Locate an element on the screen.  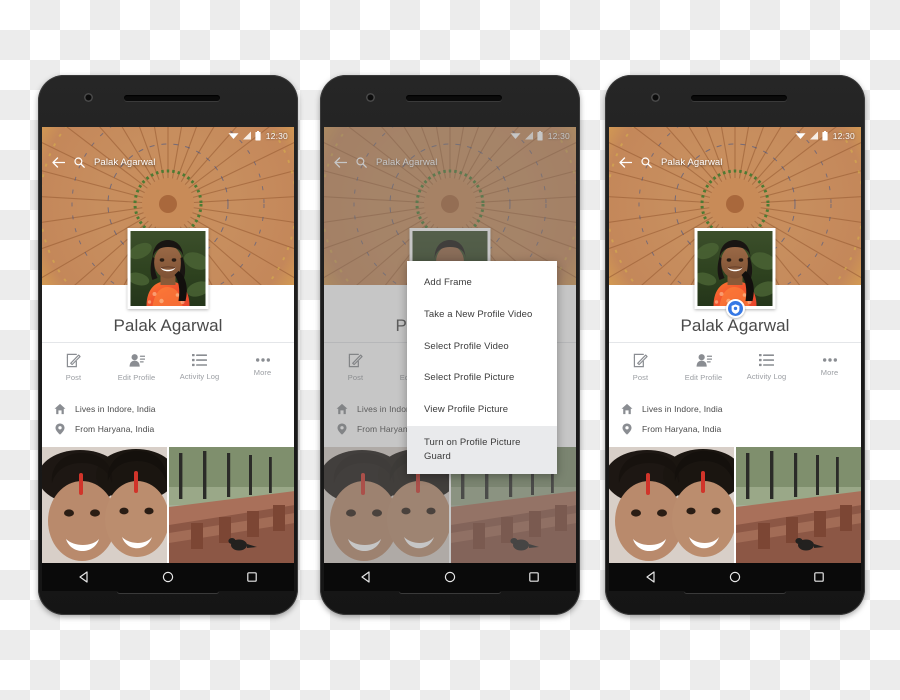
profile-action-bar: Post Edit Profile is located at coordinates (168, 367).